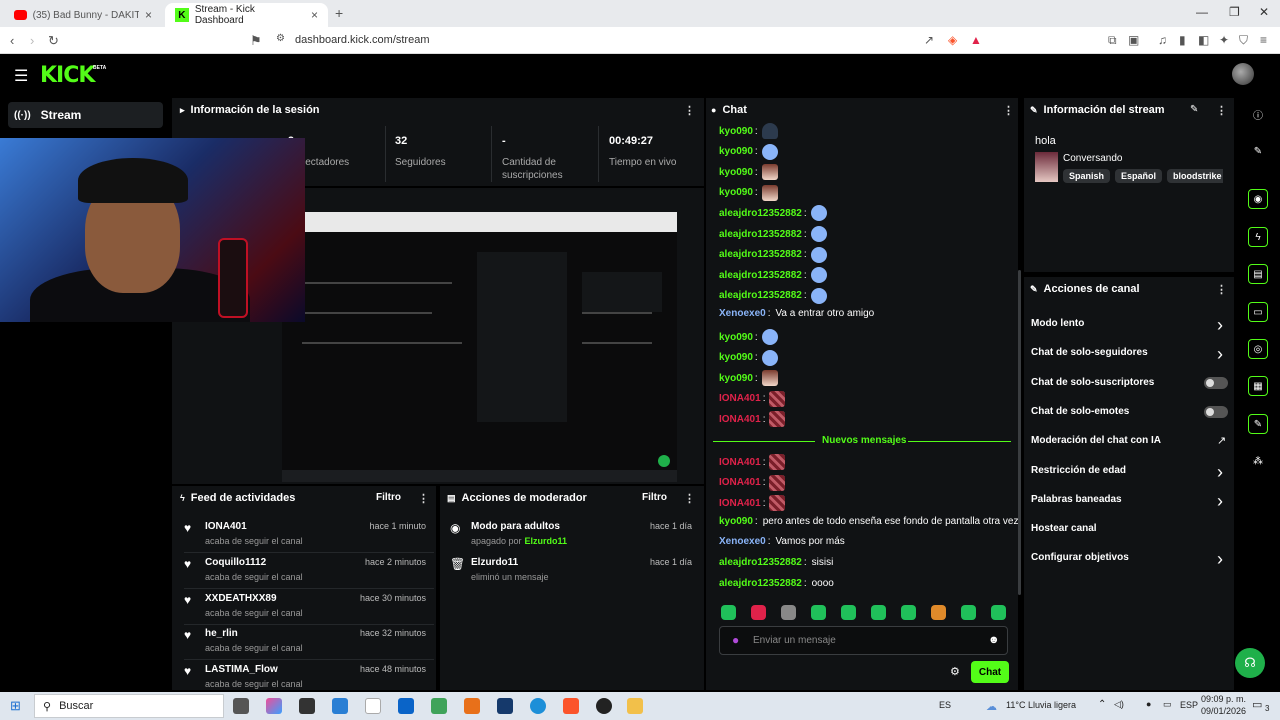  Describe the element at coordinates (67, 75) in the screenshot. I see `kick-logo: KICK` at that location.